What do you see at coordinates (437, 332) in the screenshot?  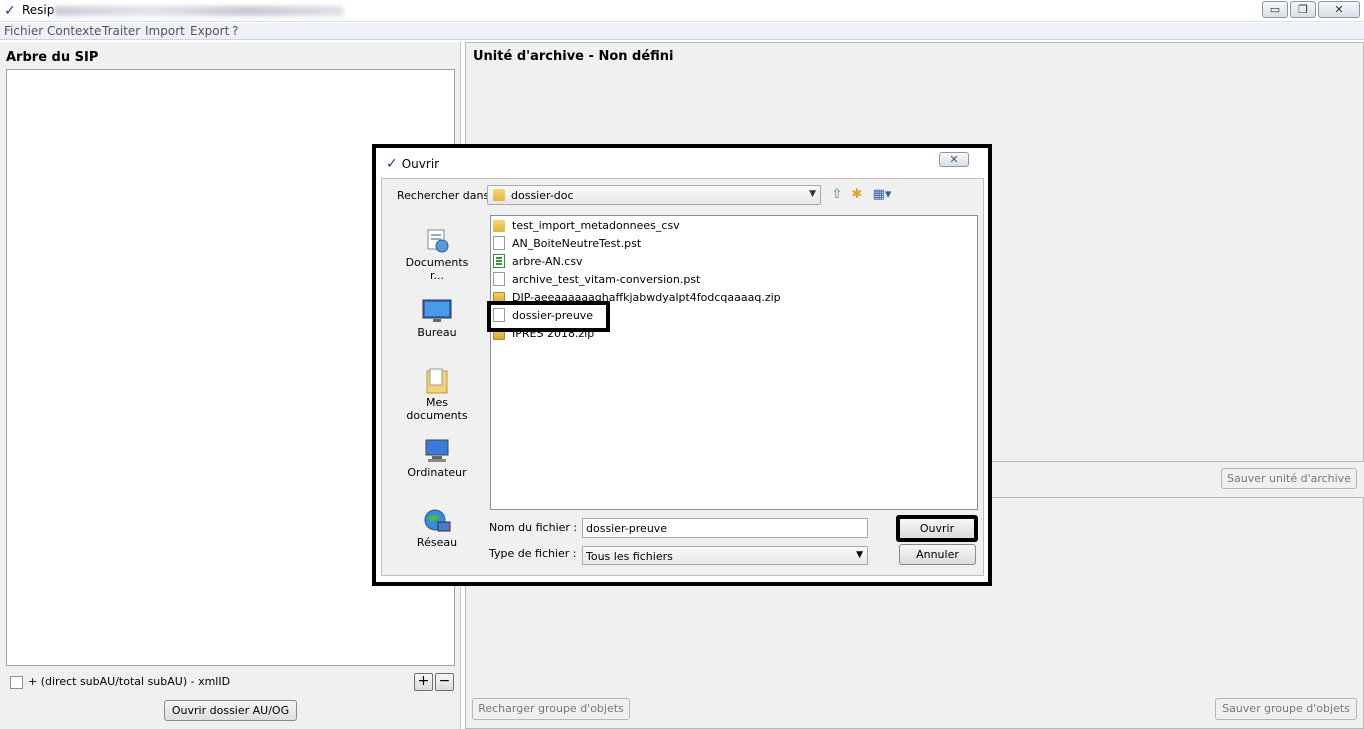 I see `place-label: Bureau` at bounding box center [437, 332].